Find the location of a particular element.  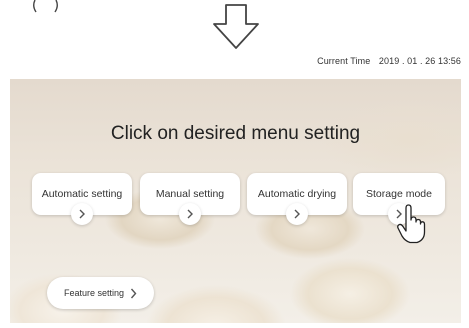

down-arrow-icon is located at coordinates (236, 26).